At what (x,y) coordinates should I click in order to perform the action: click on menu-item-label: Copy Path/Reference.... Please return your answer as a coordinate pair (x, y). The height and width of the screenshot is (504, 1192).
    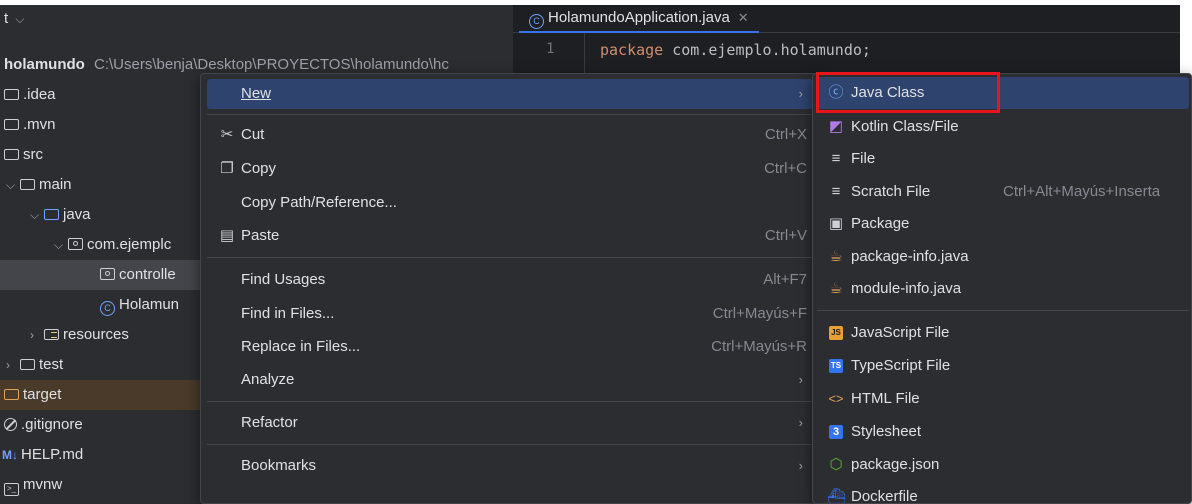
    Looking at the image, I should click on (319, 202).